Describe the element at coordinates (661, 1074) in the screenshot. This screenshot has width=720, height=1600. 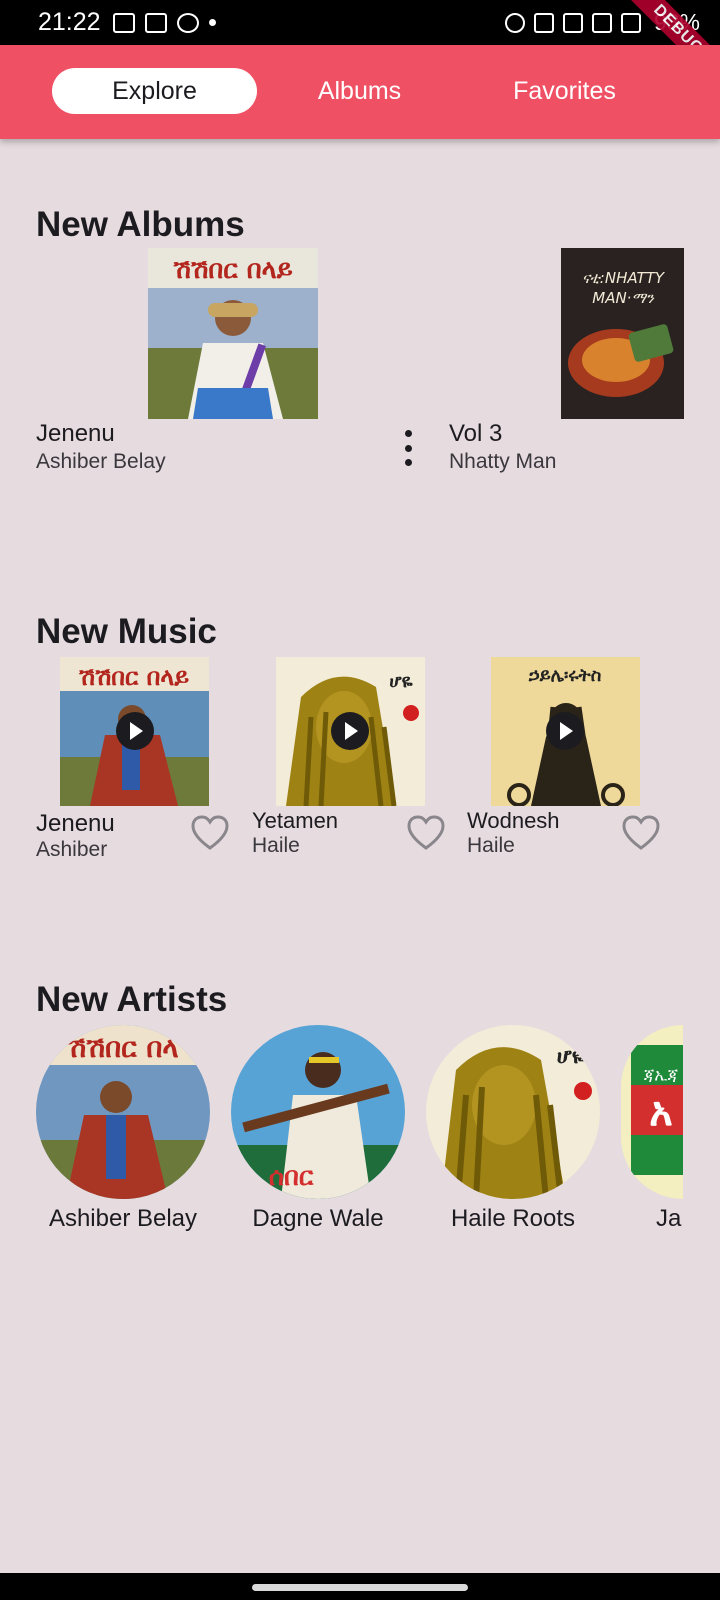
I see `svg-text: ጃኢጃ` at that location.